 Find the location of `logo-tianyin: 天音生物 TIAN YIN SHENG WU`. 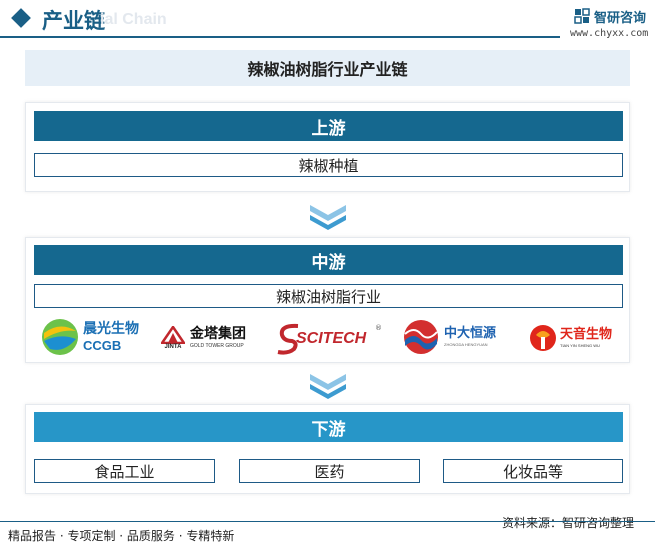

logo-tianyin: 天音生物 TIAN YIN SHENG WU is located at coordinates (576, 338).